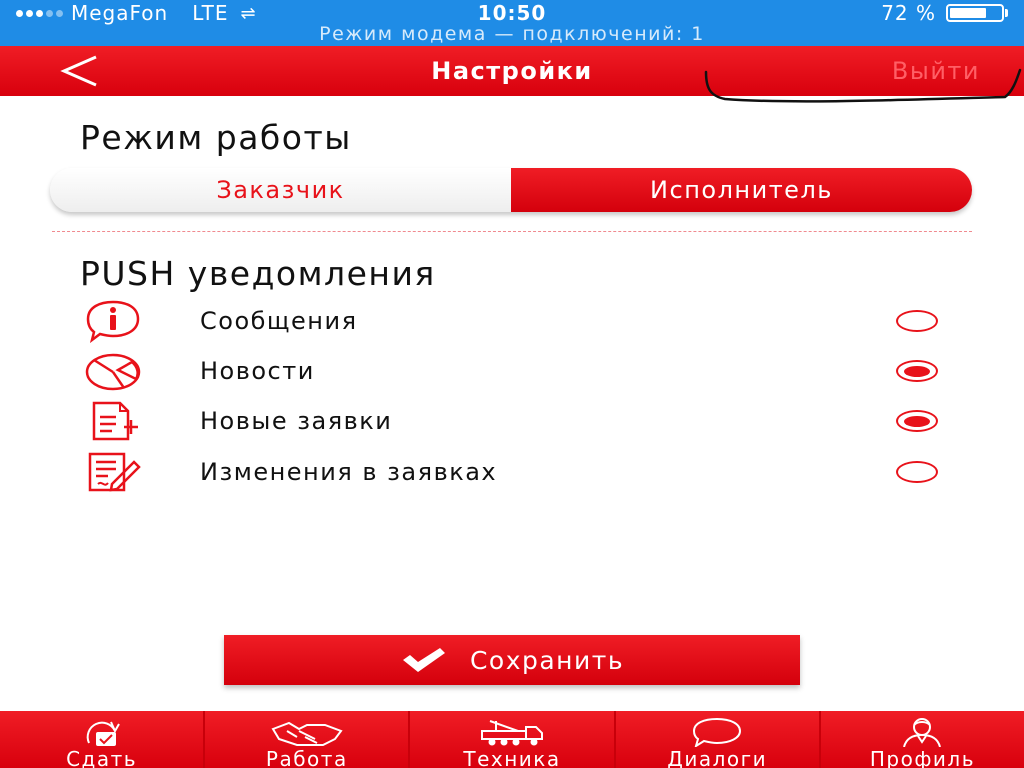  I want to click on page-title: Настройки, so click(512, 71).